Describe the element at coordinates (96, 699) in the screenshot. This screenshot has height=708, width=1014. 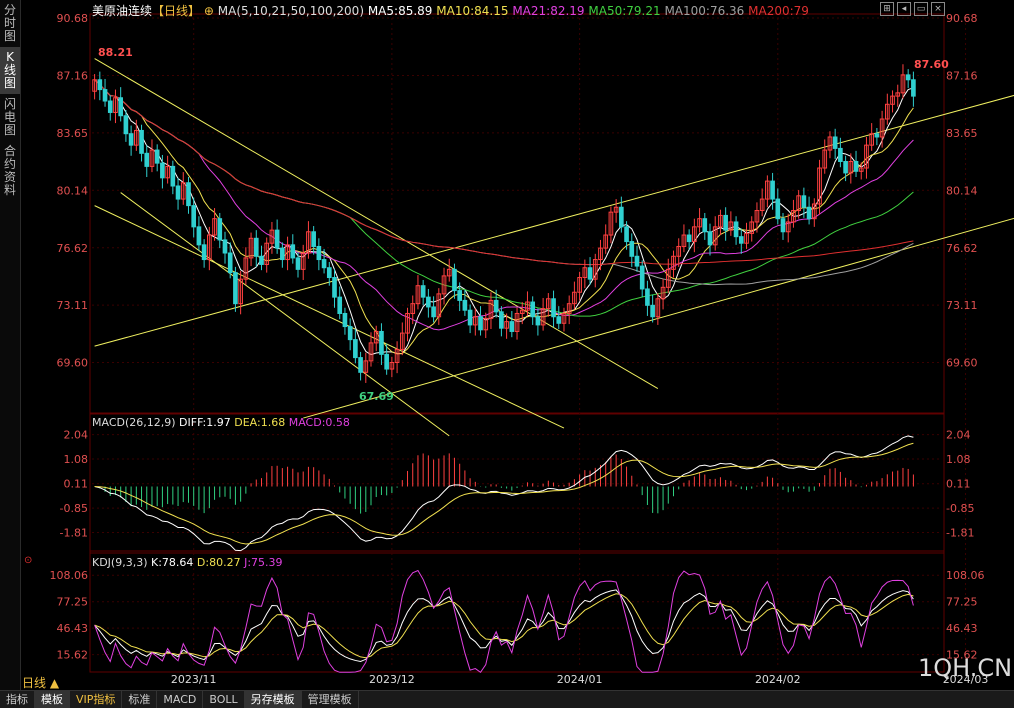
I see `tab-vip-indicator: VIP指标` at that location.